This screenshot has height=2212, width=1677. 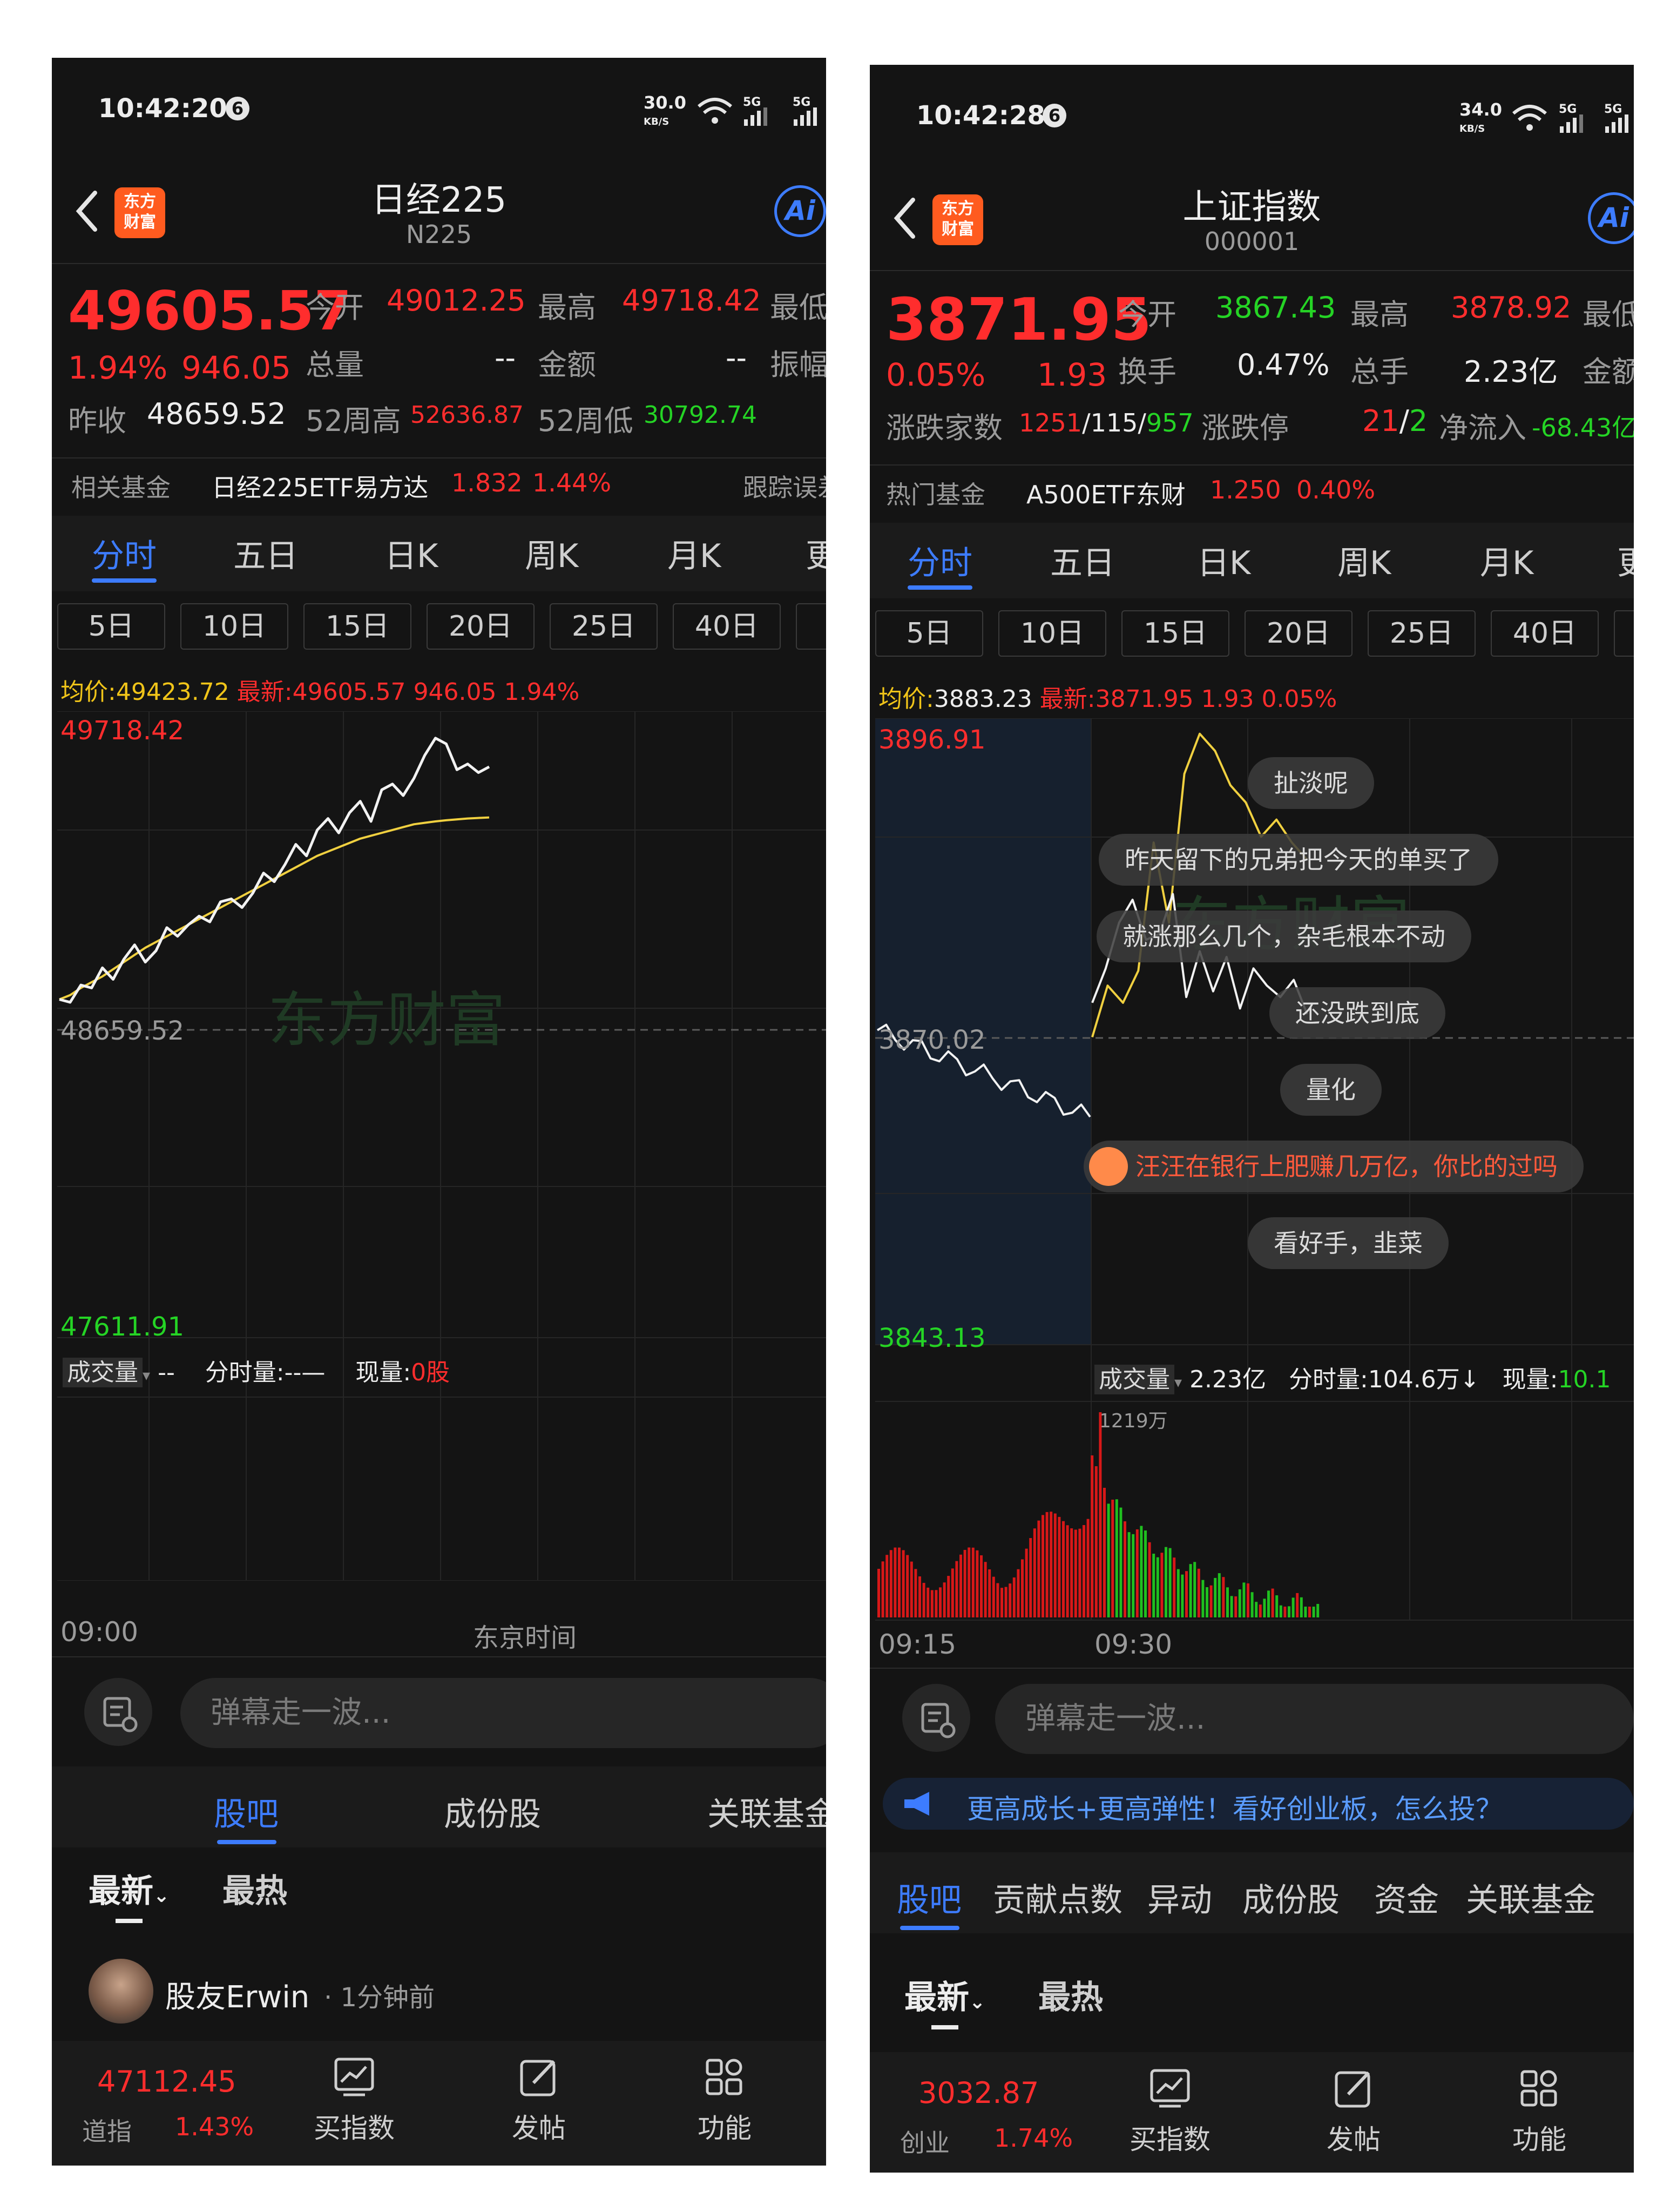 I want to click on wifi-icon, so click(x=715, y=111).